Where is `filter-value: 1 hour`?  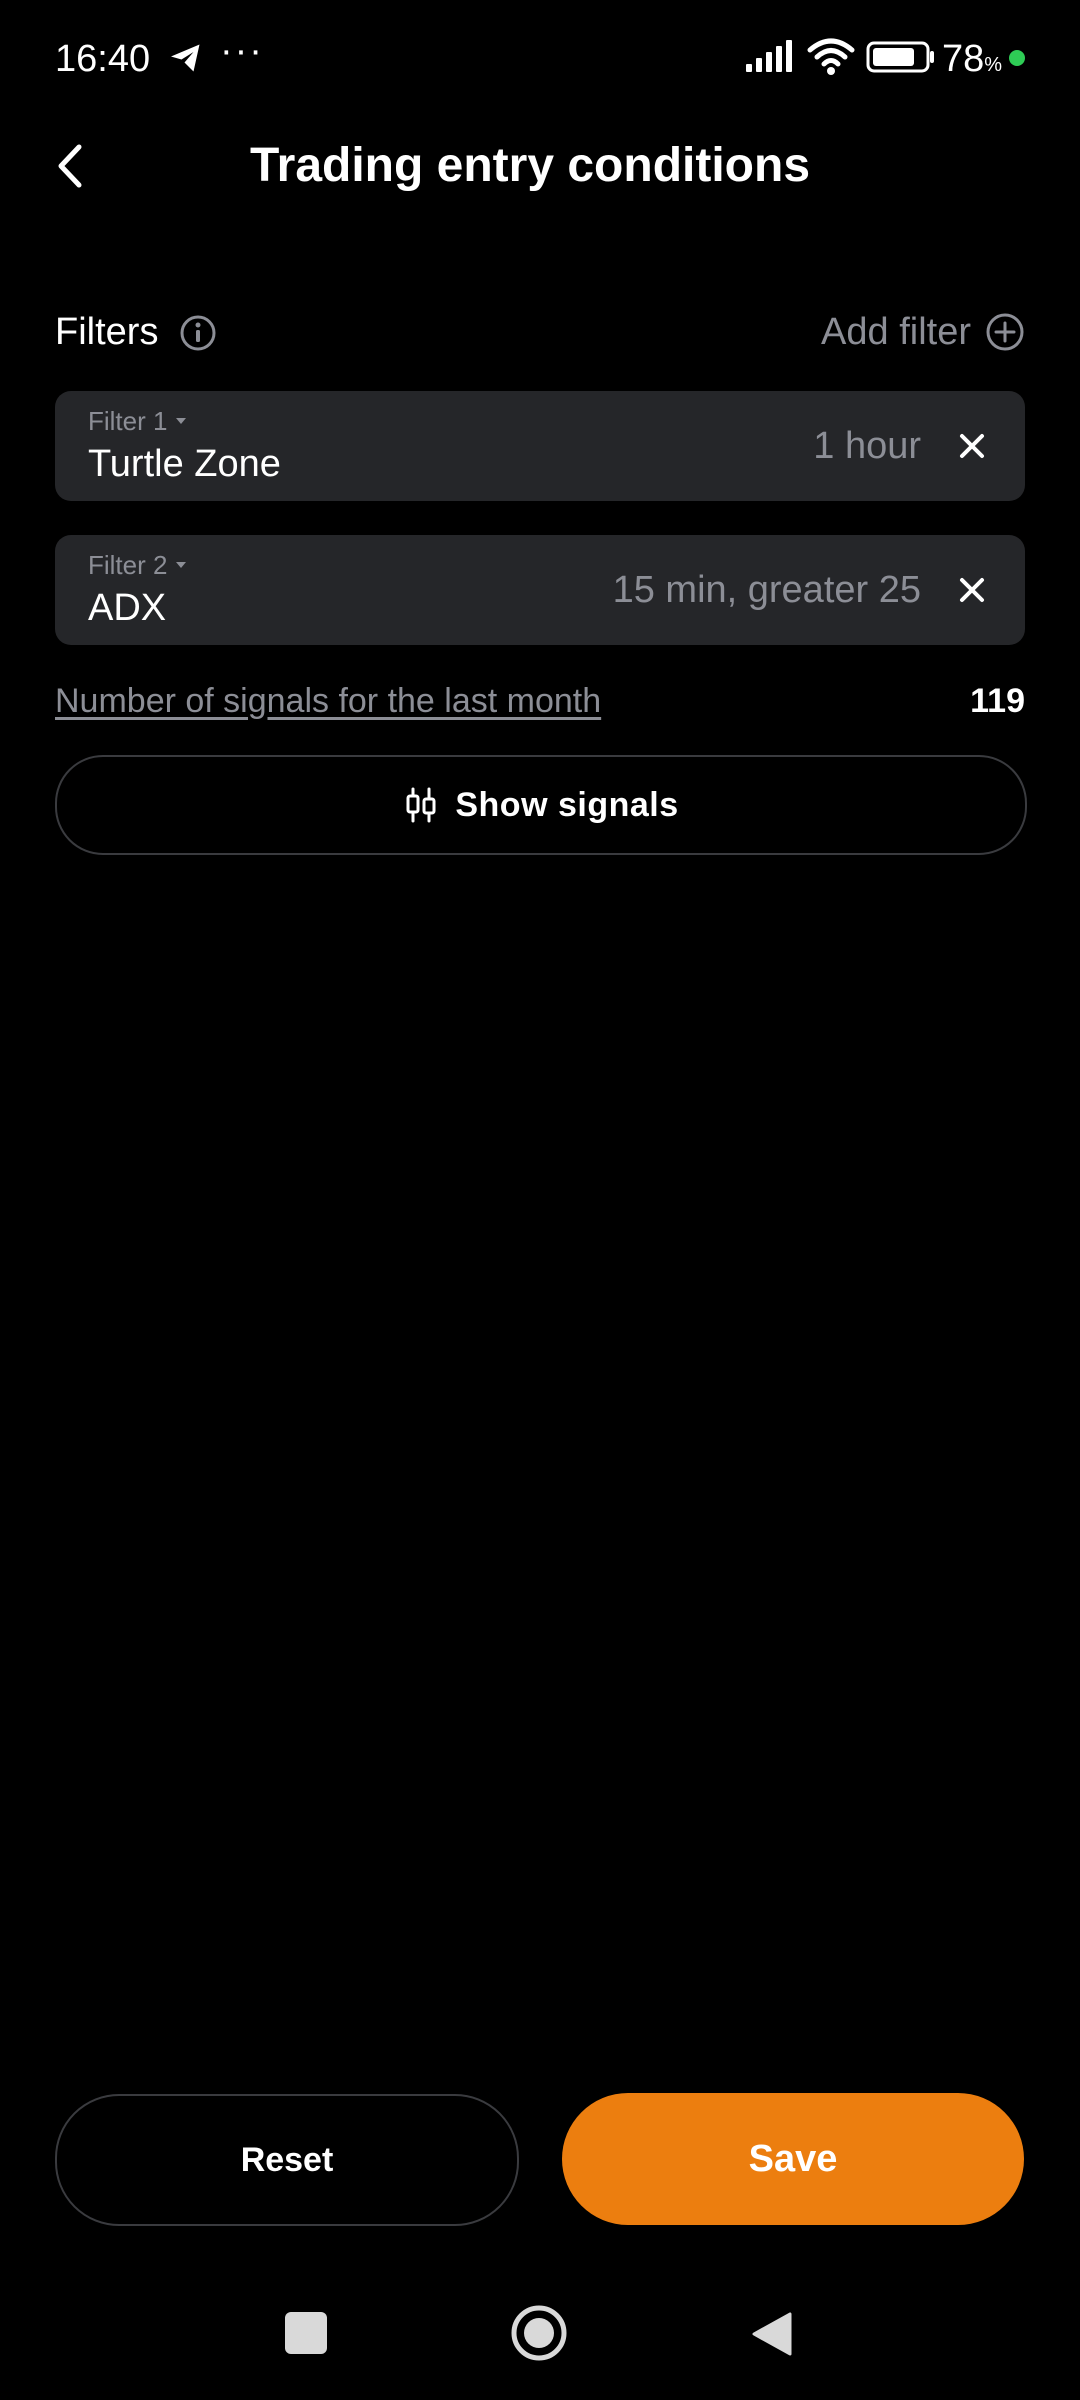
filter-value: 1 hour is located at coordinates (867, 446).